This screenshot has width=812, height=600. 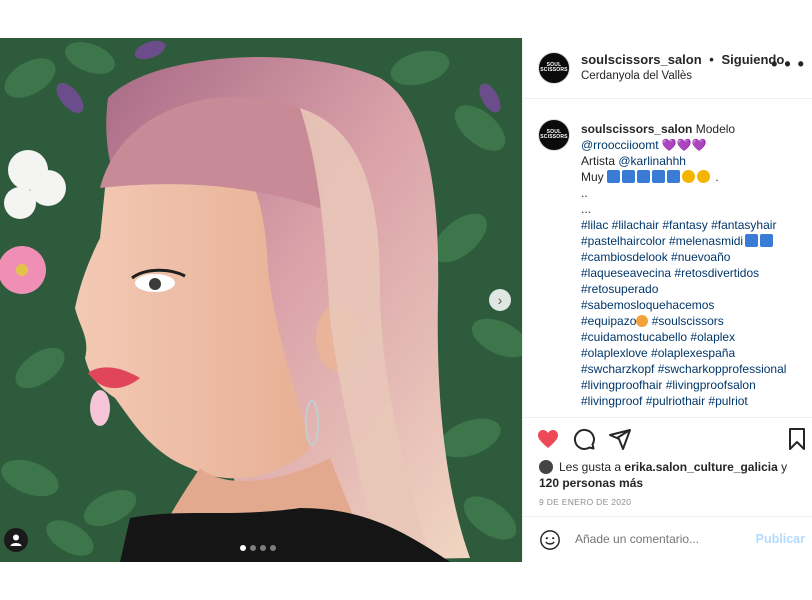 What do you see at coordinates (636, 129) in the screenshot?
I see `caption-username-link: soulscissors_salon` at bounding box center [636, 129].